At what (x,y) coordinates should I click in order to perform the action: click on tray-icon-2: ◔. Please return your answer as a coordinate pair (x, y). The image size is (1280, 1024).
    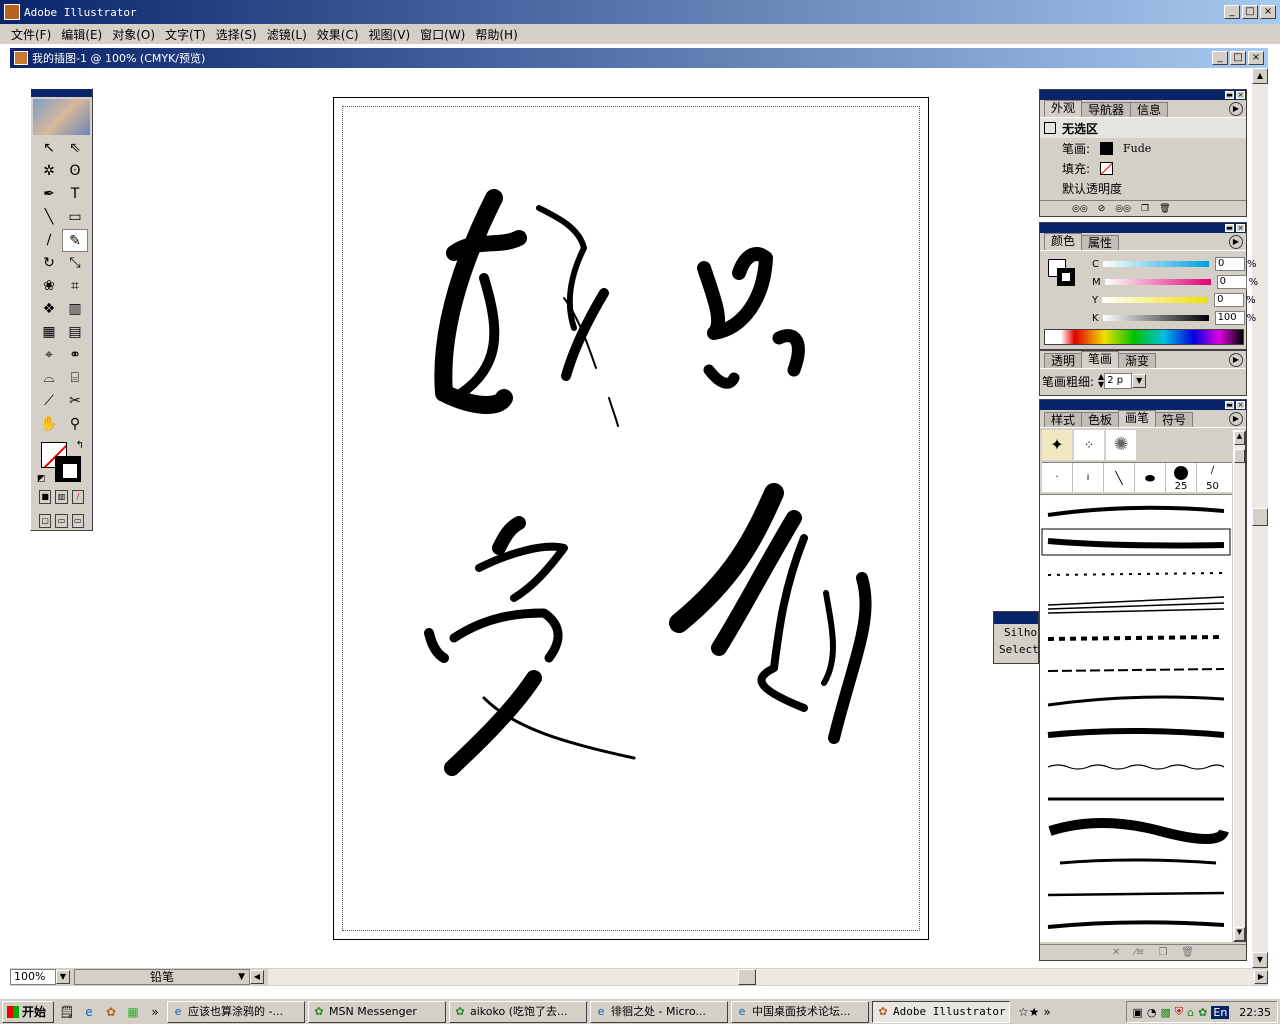
    Looking at the image, I should click on (1152, 1012).